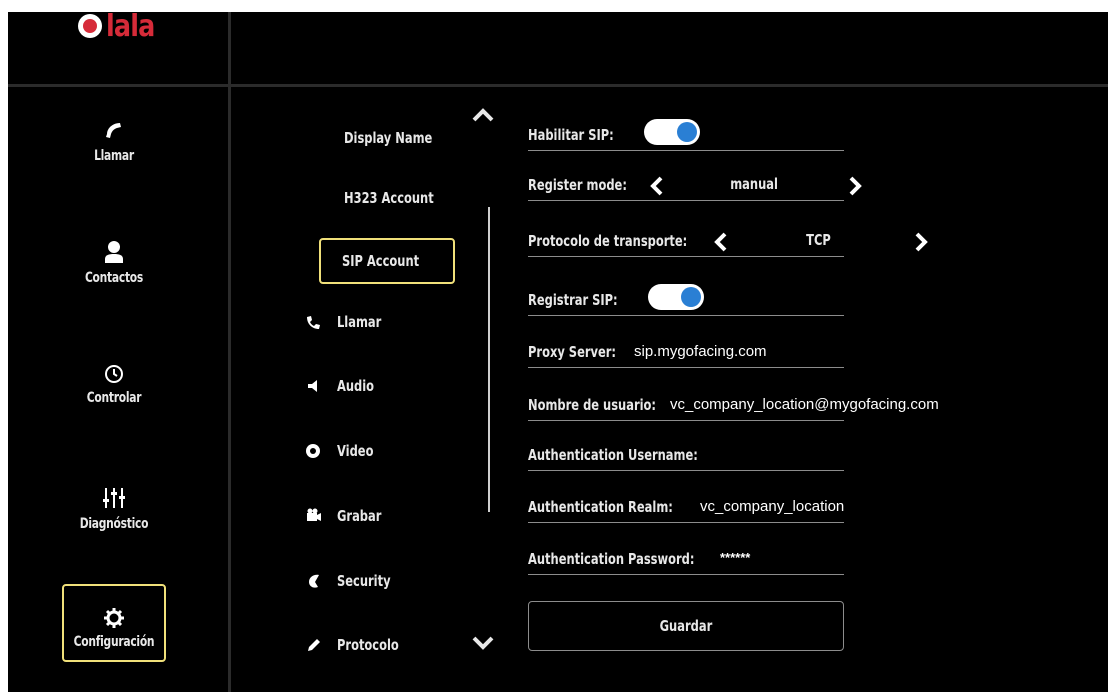 This screenshot has width=1116, height=692. Describe the element at coordinates (114, 142) in the screenshot. I see `nav-item-llamar: Llamar` at that location.